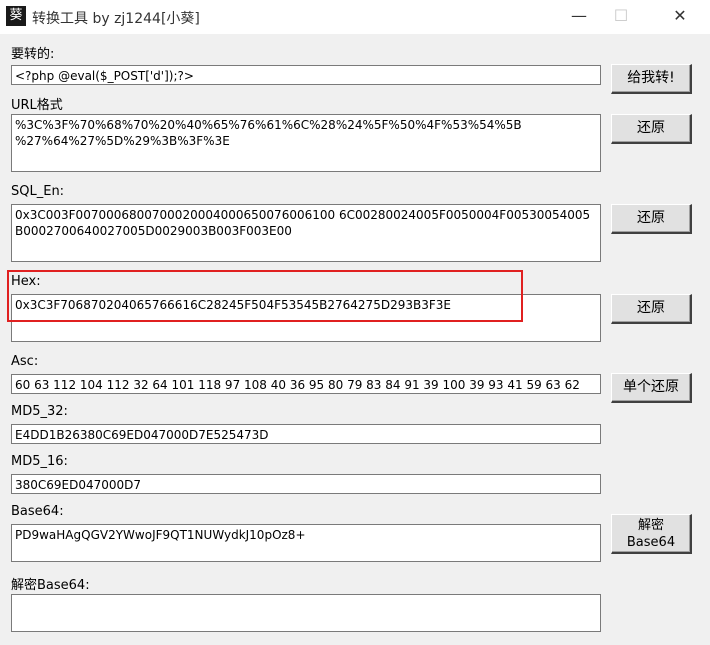  Describe the element at coordinates (651, 309) in the screenshot. I see `restore-hex-button: 还原` at that location.